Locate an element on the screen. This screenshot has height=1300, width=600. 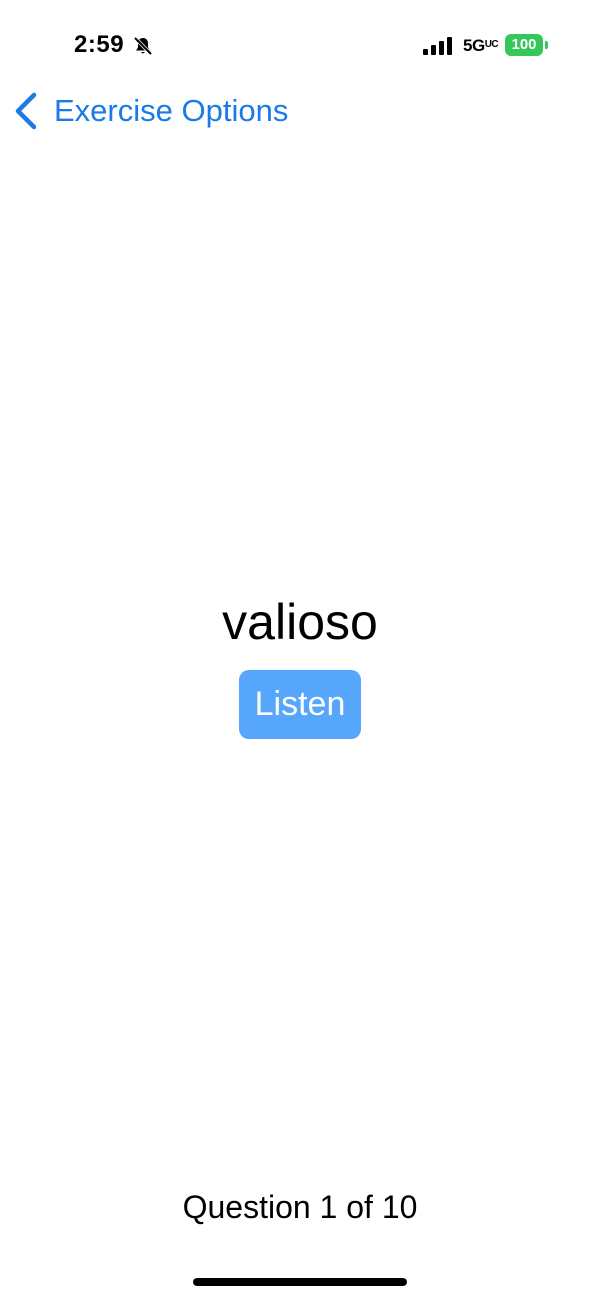
chevron-left-icon is located at coordinates (26, 111).